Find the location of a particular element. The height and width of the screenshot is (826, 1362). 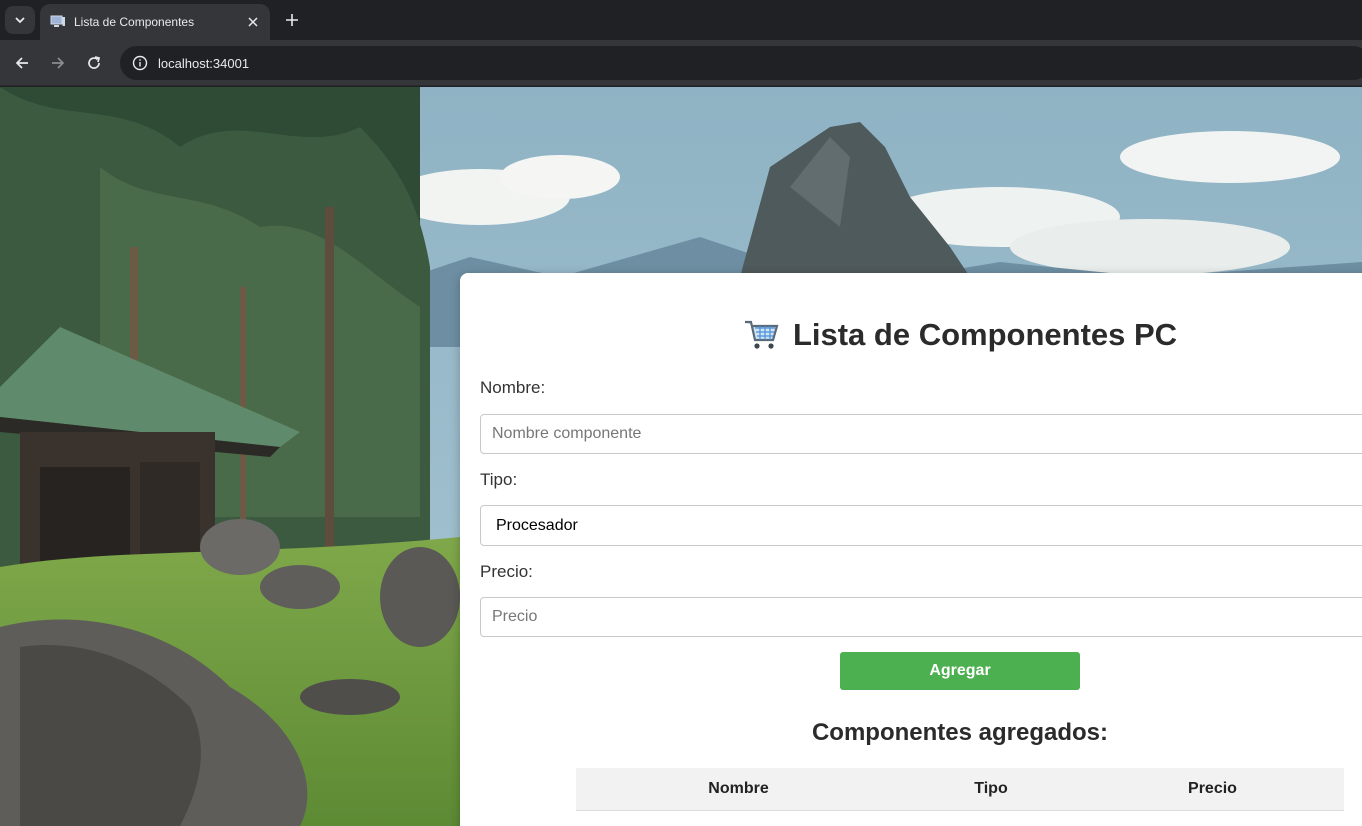

reload-button is located at coordinates (94, 63).